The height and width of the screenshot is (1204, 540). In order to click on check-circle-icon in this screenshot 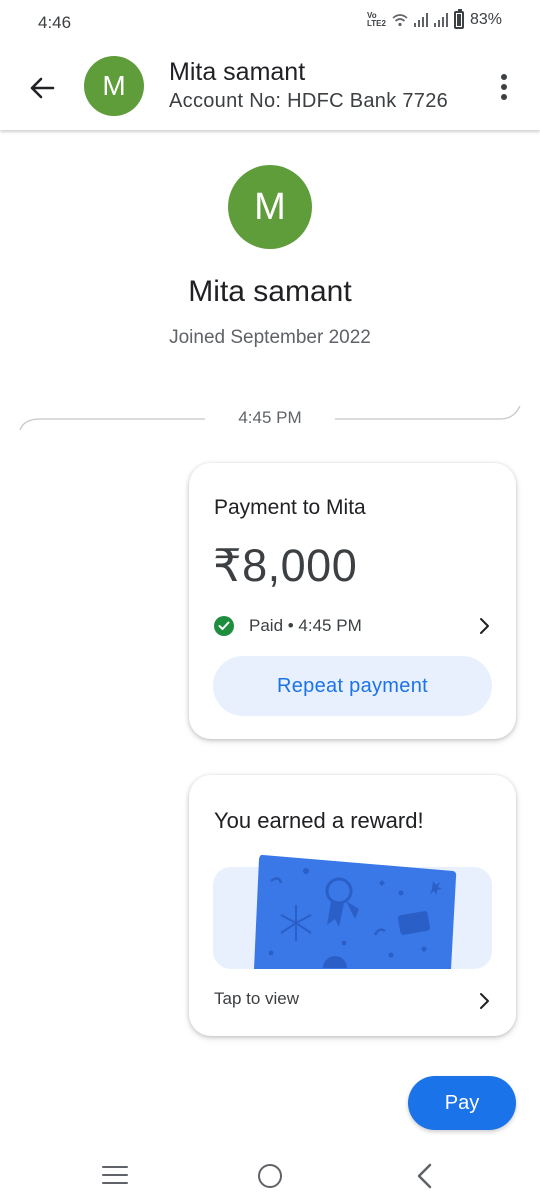, I will do `click(224, 626)`.